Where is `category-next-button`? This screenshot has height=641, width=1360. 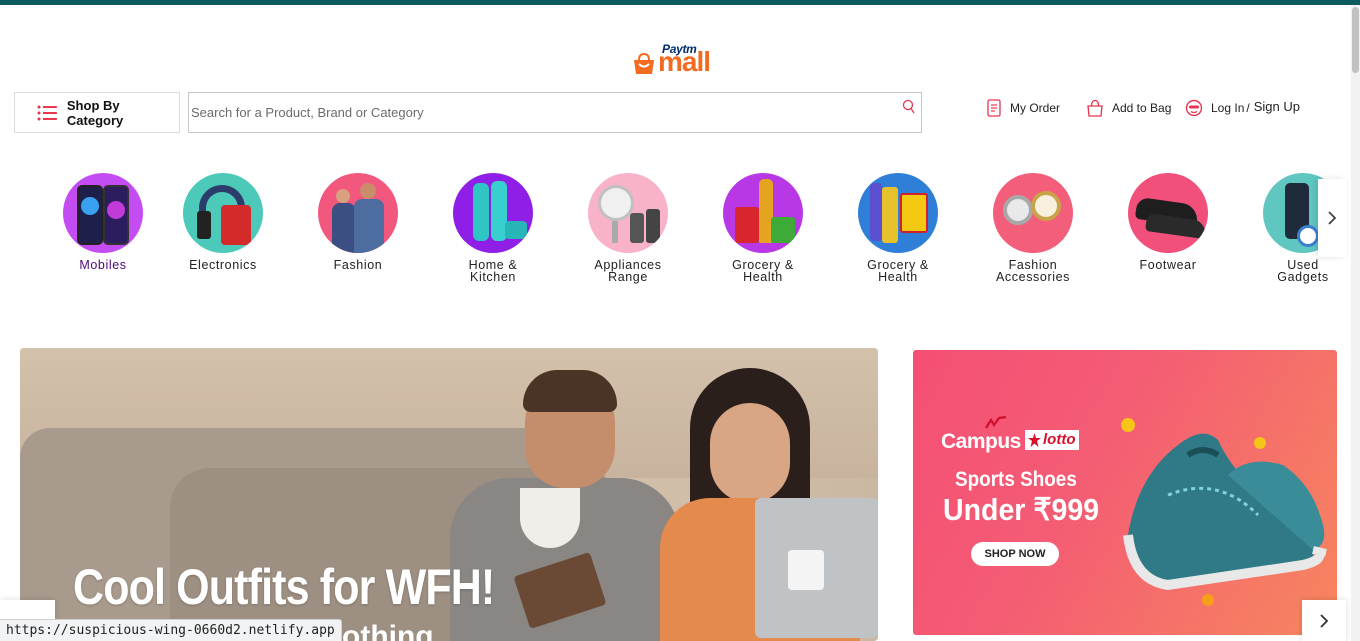
category-next-button is located at coordinates (1332, 218).